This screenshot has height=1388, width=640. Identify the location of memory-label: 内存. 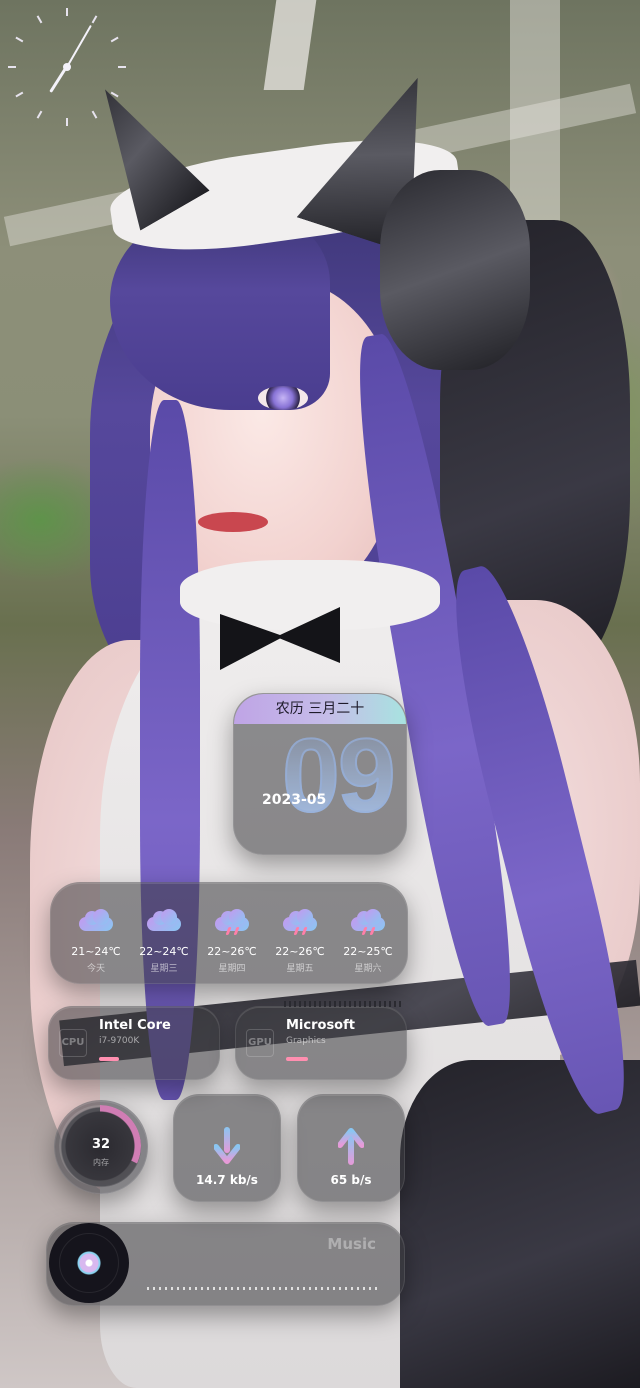
(101, 1162).